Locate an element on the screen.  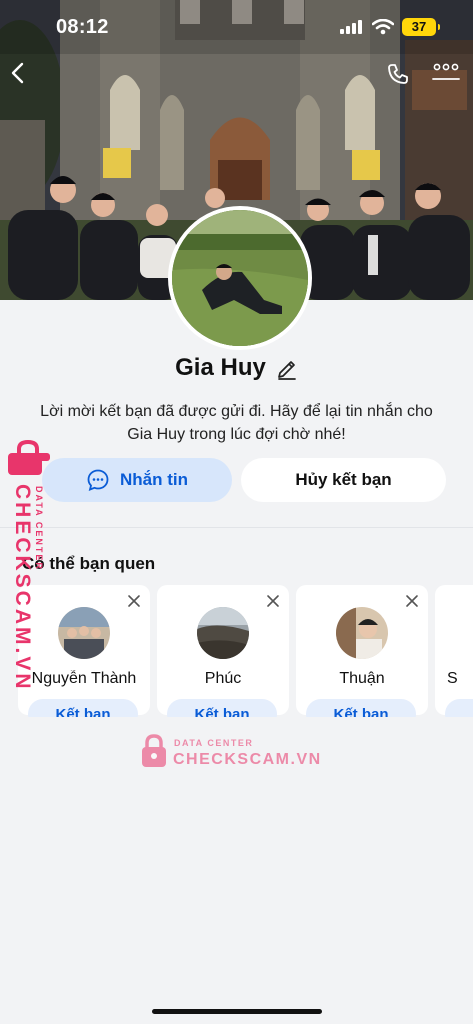
profile-name: Gia Huy is located at coordinates (220, 367).